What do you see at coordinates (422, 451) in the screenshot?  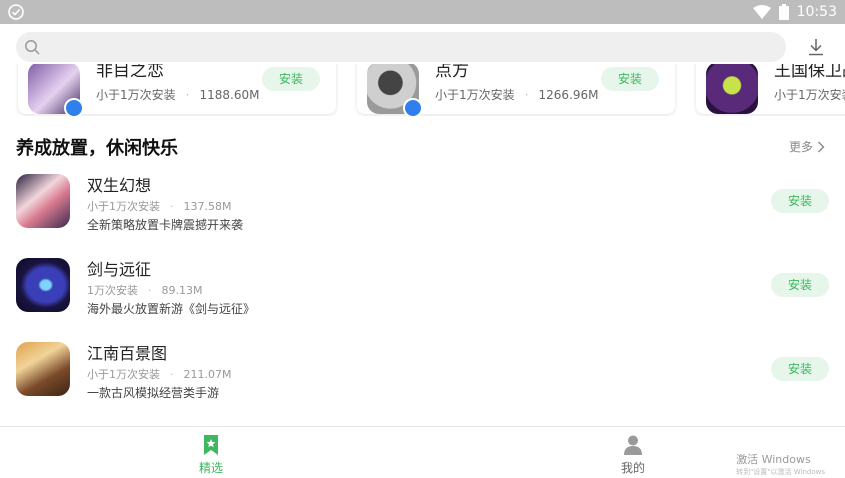 I see `bottom-nav: 精选 我的` at bounding box center [422, 451].